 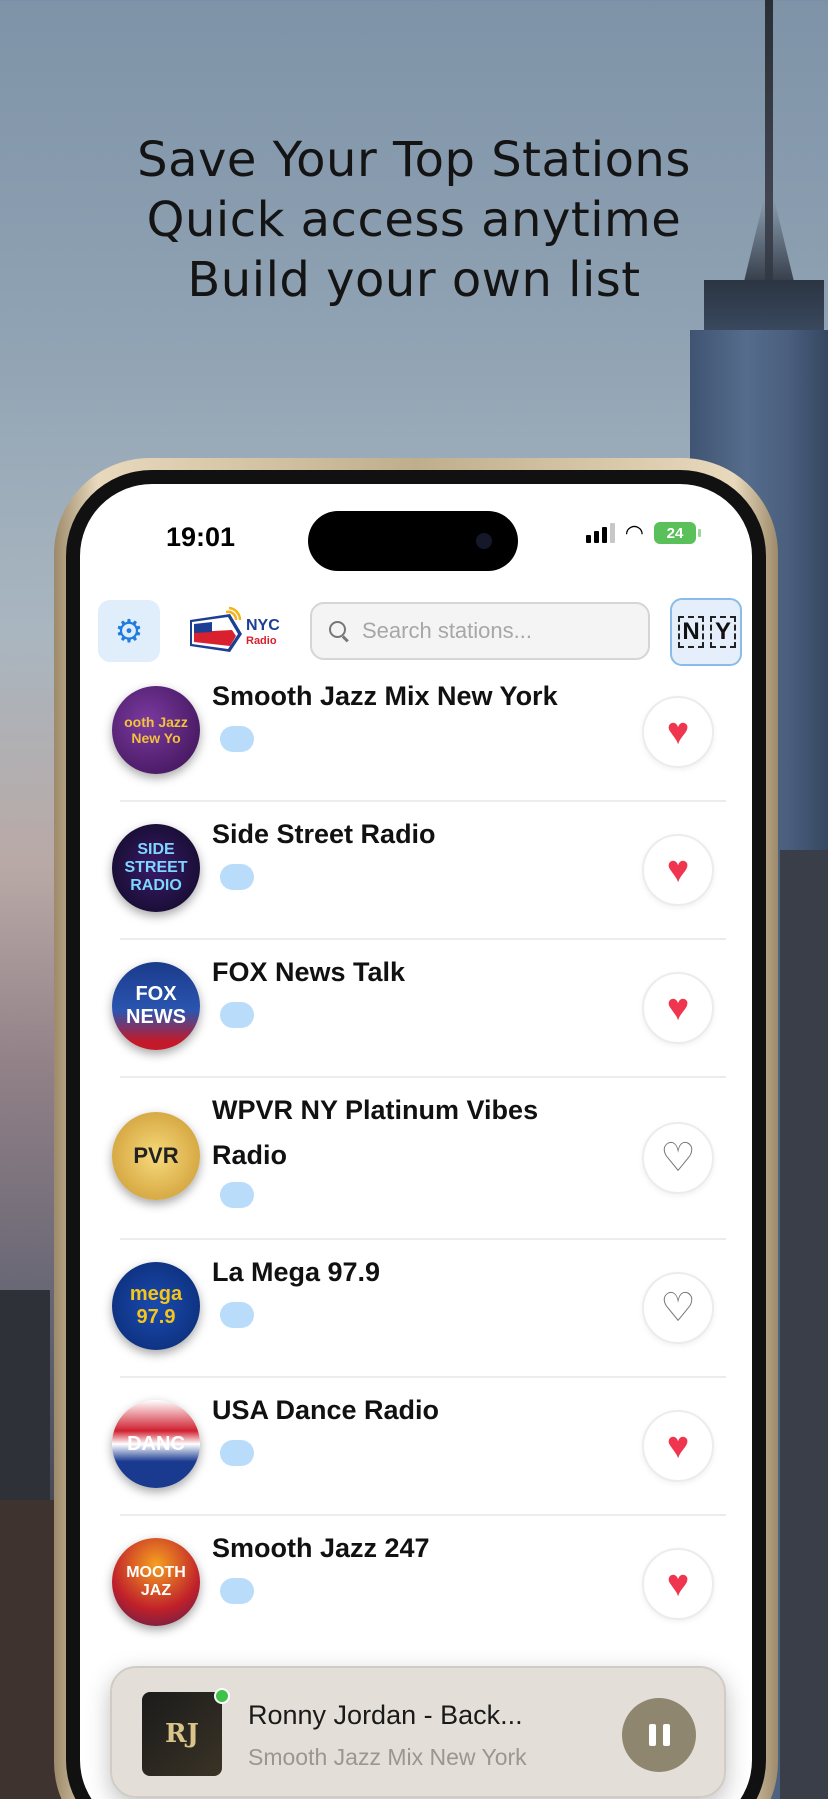 What do you see at coordinates (321, 1548) in the screenshot?
I see `station-name: Smooth Jazz 247` at bounding box center [321, 1548].